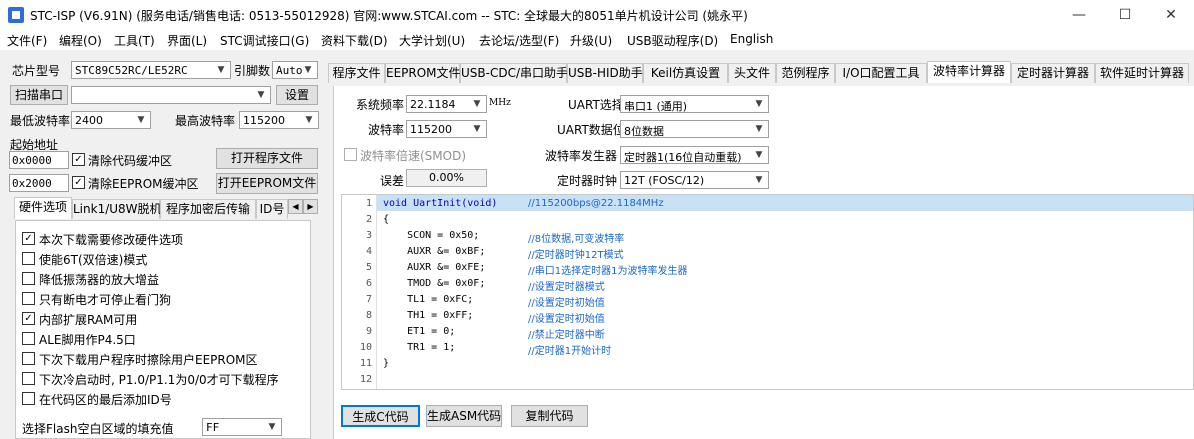 This screenshot has height=439, width=1194. Describe the element at coordinates (43, 208) in the screenshot. I see `tab-hardware-options: 硬件选项` at that location.